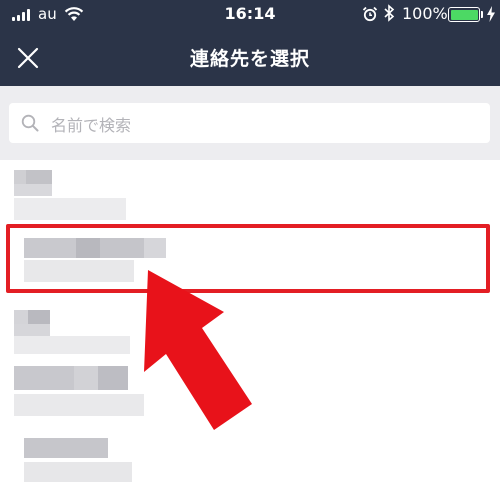 The width and height of the screenshot is (500, 494). What do you see at coordinates (482, 14) in the screenshot?
I see `battery-tip` at bounding box center [482, 14].